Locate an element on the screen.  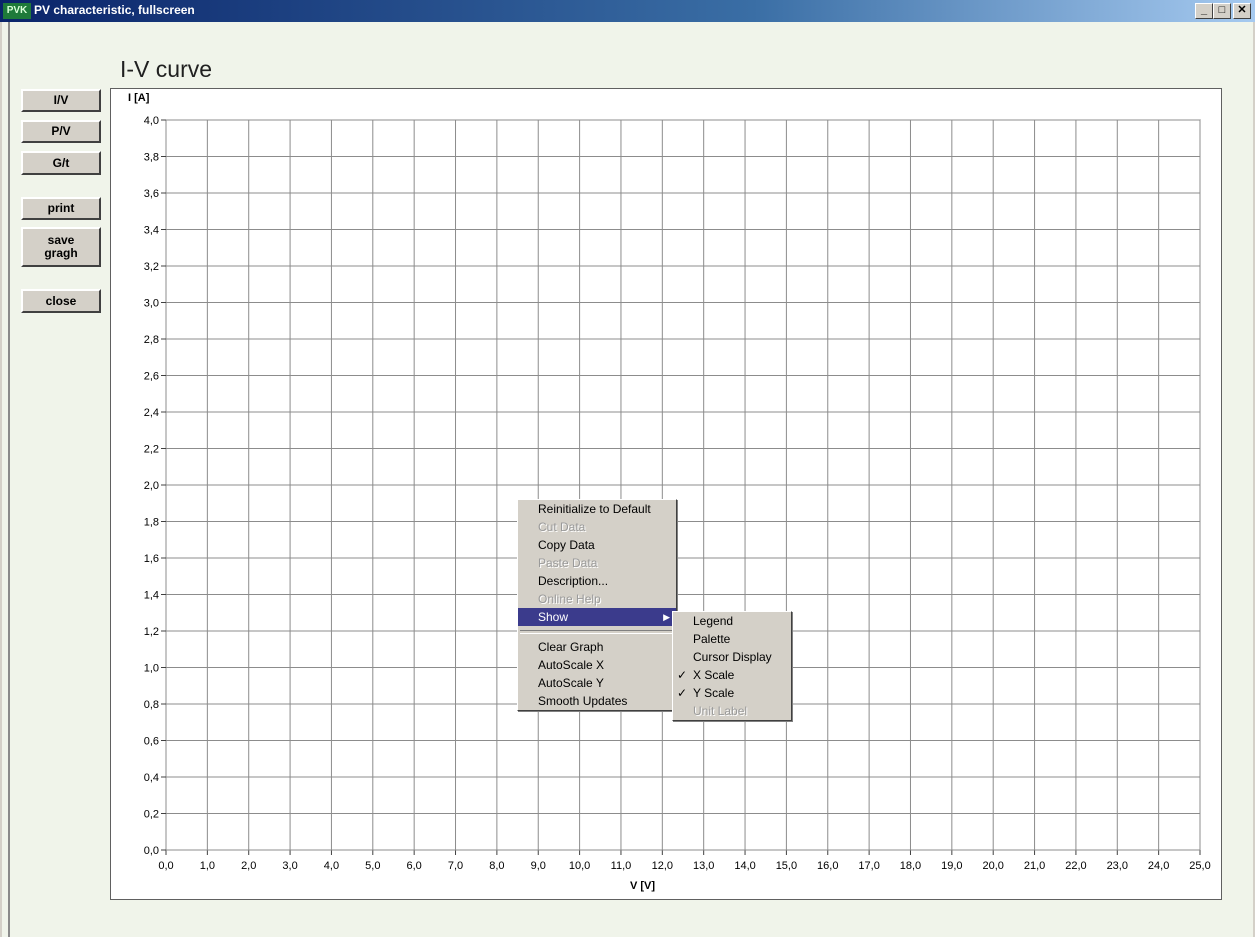
x-tick-label: 6,0 is located at coordinates (414, 866).